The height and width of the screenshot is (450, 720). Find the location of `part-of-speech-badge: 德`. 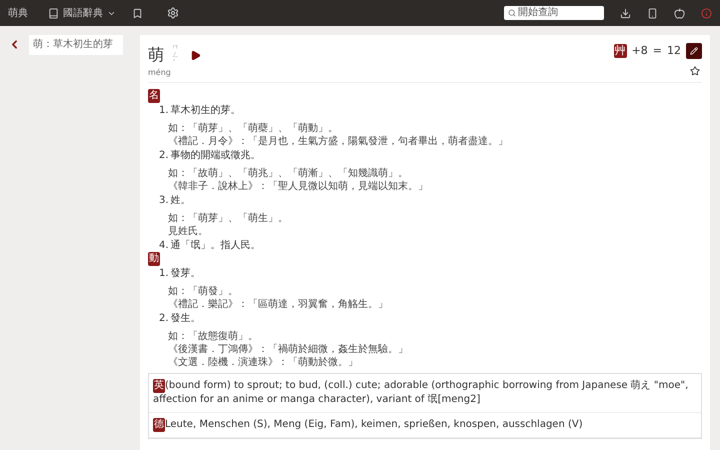

part-of-speech-badge: 德 is located at coordinates (159, 425).